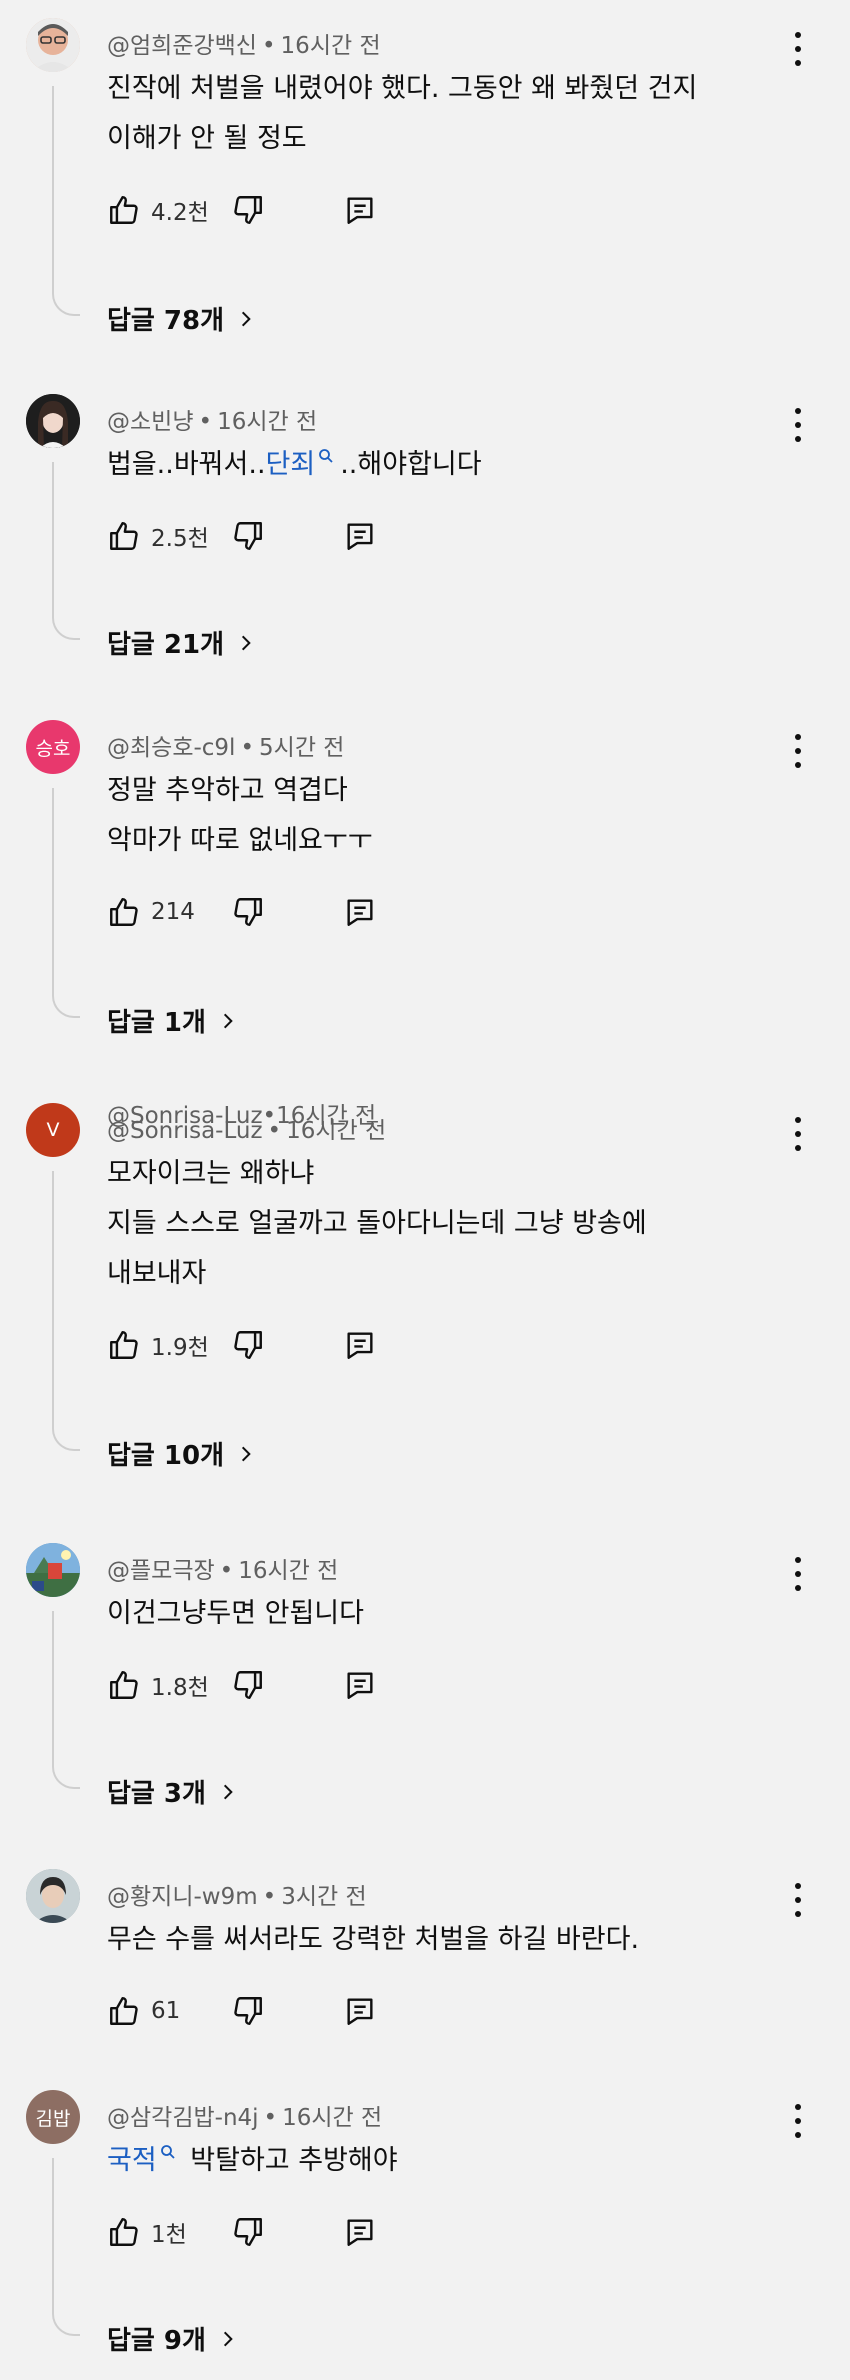 The image size is (850, 2380). Describe the element at coordinates (165, 645) in the screenshot. I see `replies-label: 답글 21개` at that location.